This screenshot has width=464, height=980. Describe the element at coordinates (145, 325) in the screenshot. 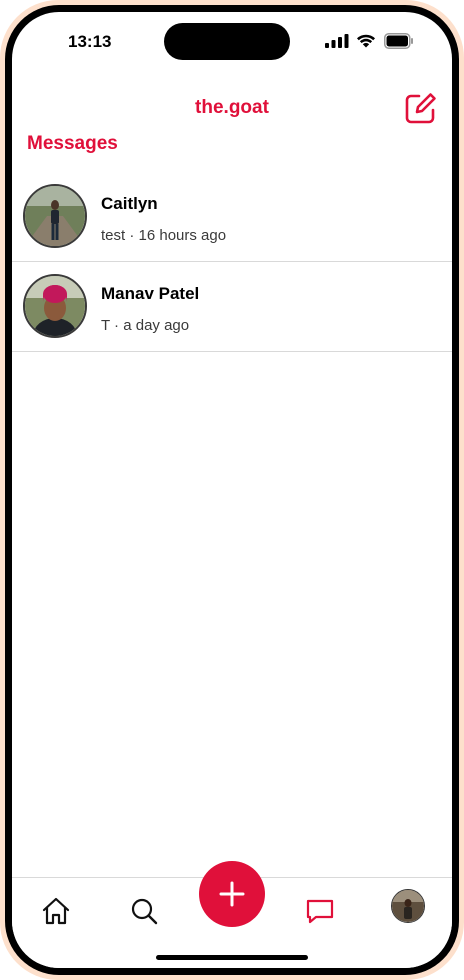

I see `conversation-preview: T · a day ago` at that location.